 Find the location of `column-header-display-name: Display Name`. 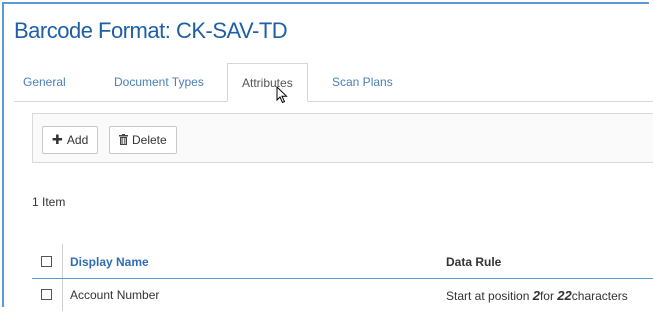

column-header-display-name: Display Name is located at coordinates (109, 262).